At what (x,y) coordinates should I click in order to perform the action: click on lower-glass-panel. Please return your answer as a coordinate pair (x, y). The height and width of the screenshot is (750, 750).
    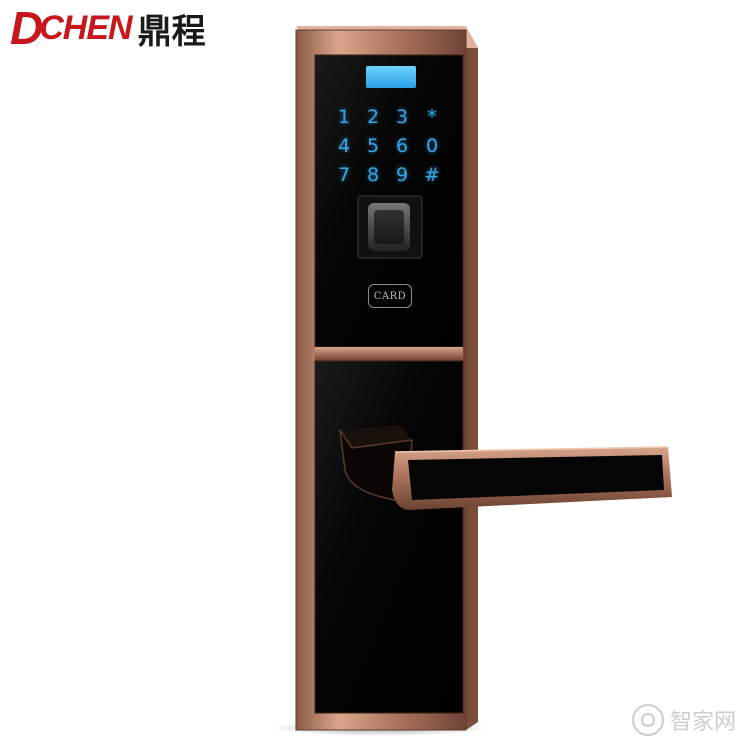
    Looking at the image, I should click on (389, 537).